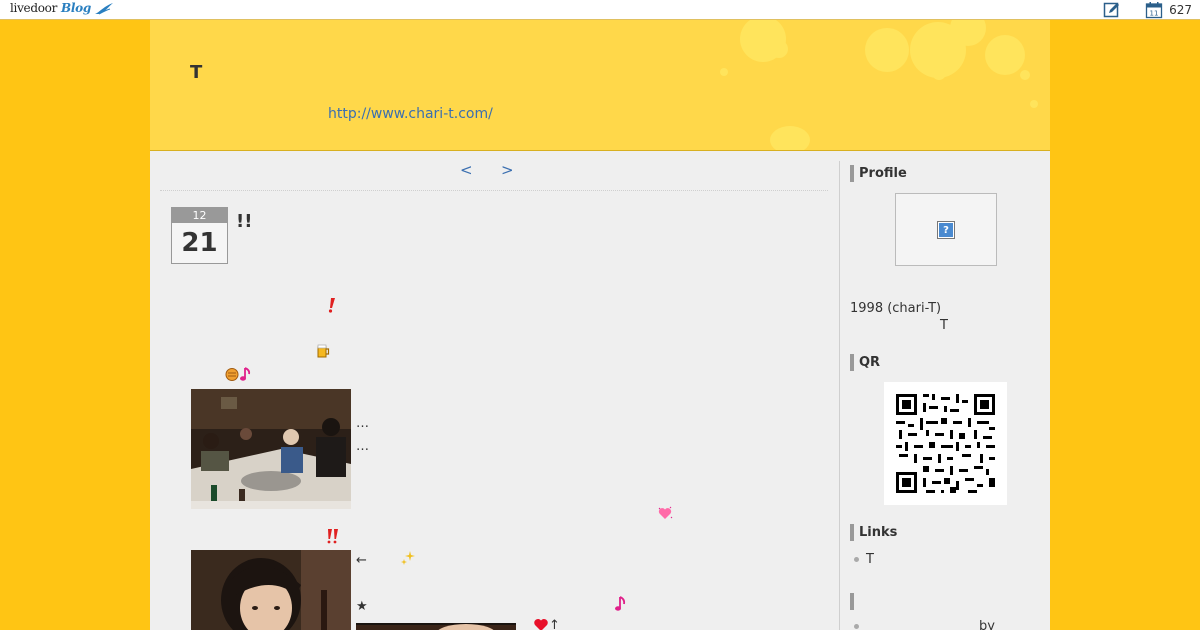 This screenshot has height=630, width=1200. Describe the element at coordinates (987, 624) in the screenshot. I see `bottom-list-text: by` at that location.